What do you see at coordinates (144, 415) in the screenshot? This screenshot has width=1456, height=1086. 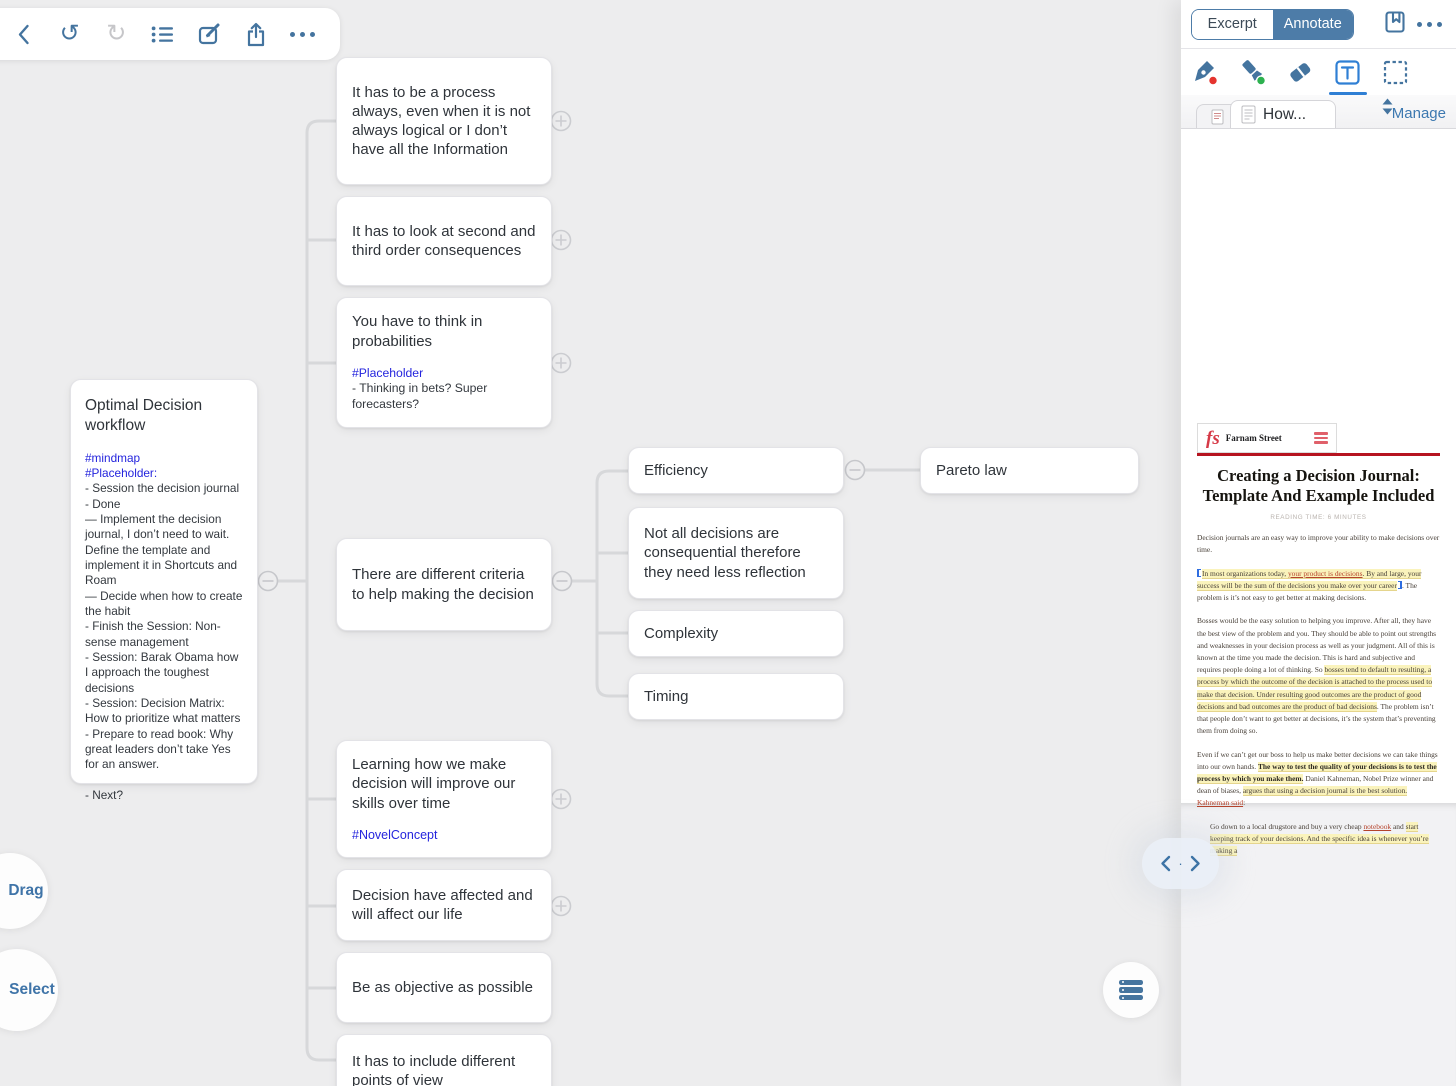 I see `node-title: Optimal Decision workflow` at bounding box center [144, 415].